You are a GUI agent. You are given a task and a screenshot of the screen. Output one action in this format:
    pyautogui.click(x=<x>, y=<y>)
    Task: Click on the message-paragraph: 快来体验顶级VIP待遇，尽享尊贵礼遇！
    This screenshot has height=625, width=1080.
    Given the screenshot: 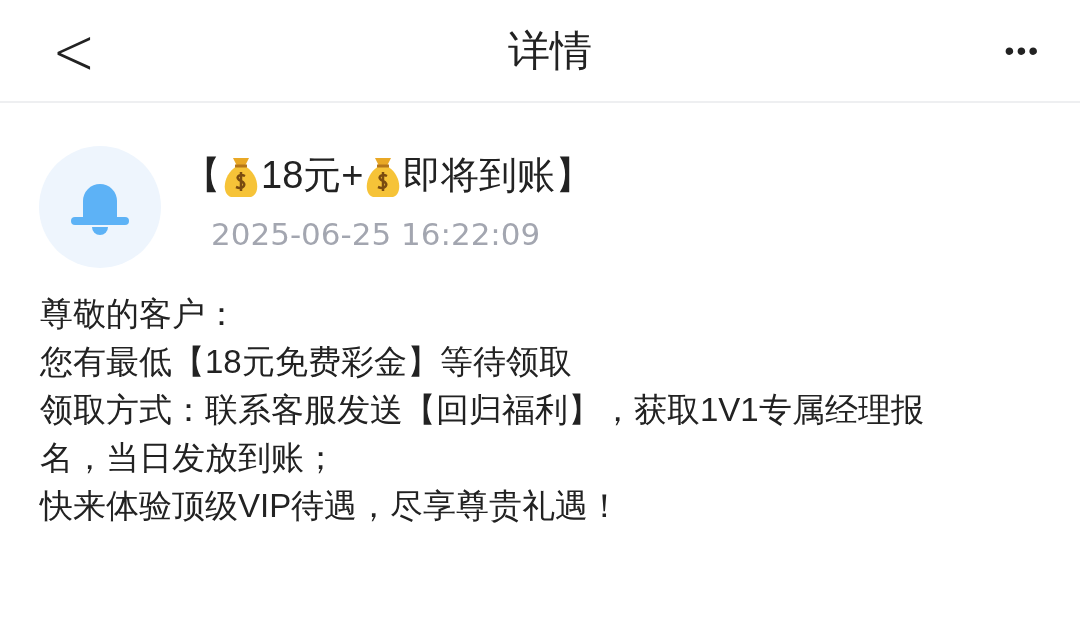 What is the action you would take?
    pyautogui.click(x=331, y=506)
    